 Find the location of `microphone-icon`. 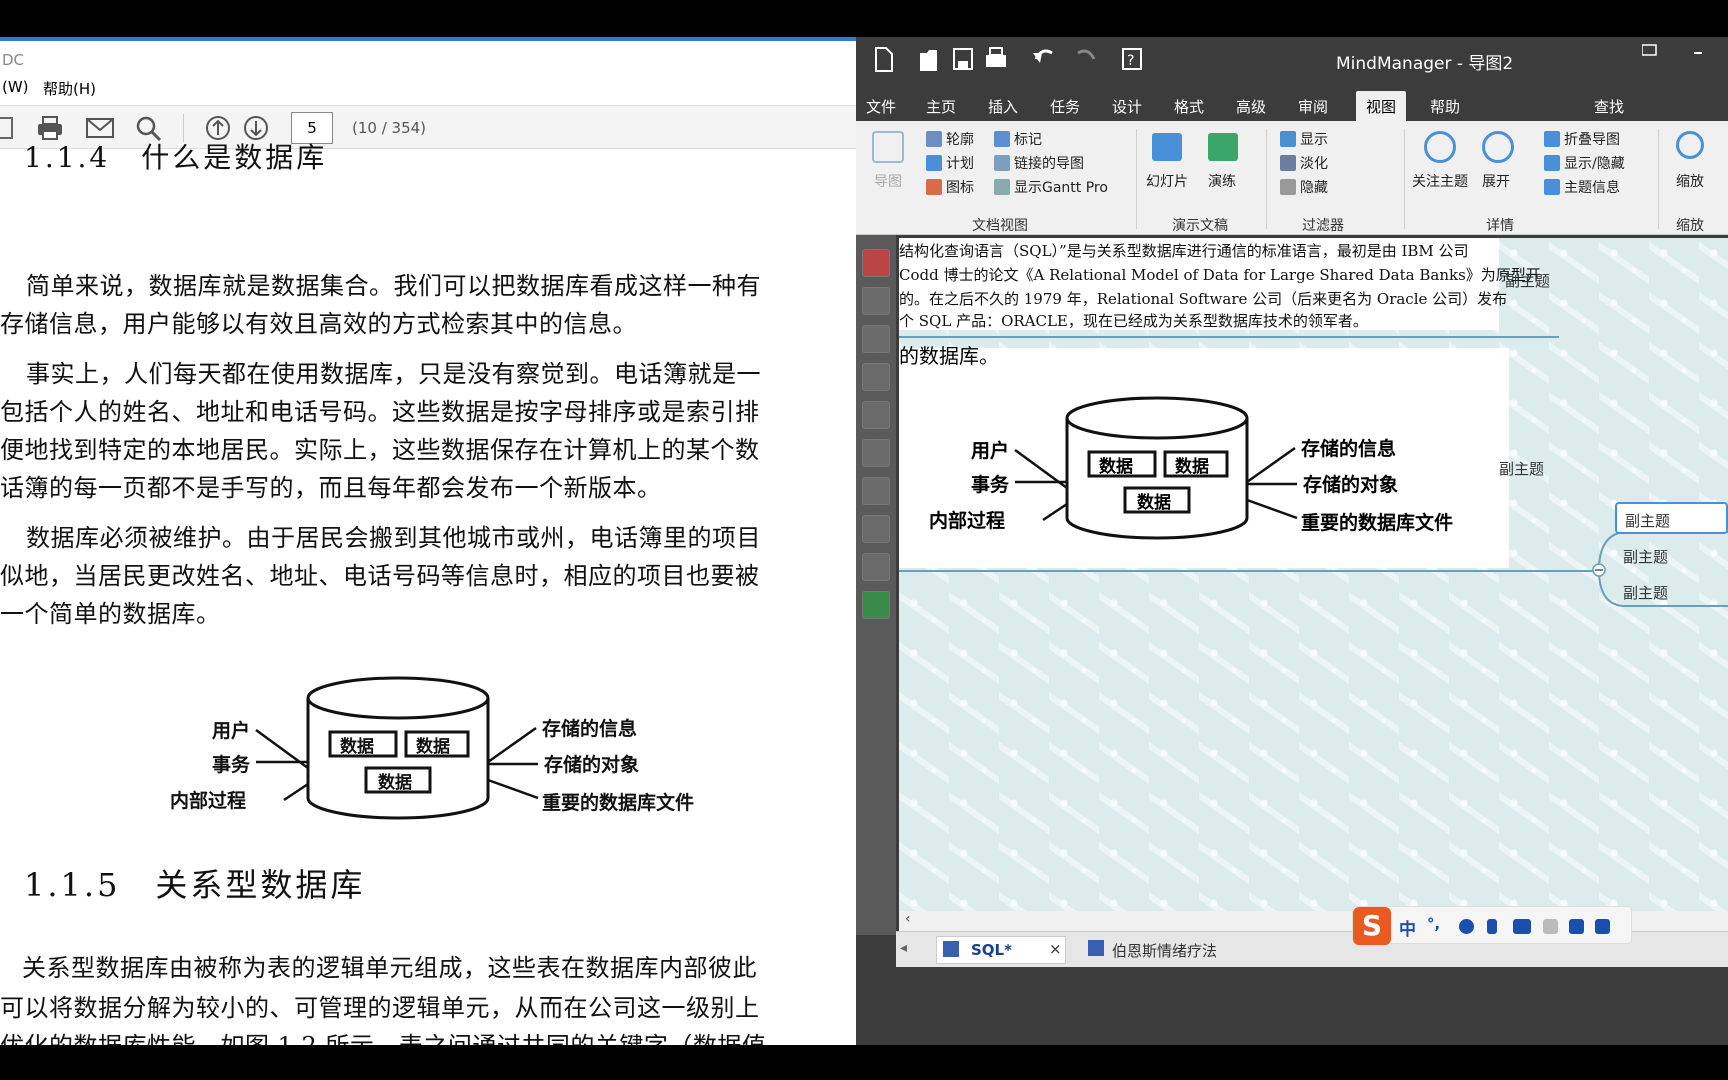

microphone-icon is located at coordinates (1492, 926).